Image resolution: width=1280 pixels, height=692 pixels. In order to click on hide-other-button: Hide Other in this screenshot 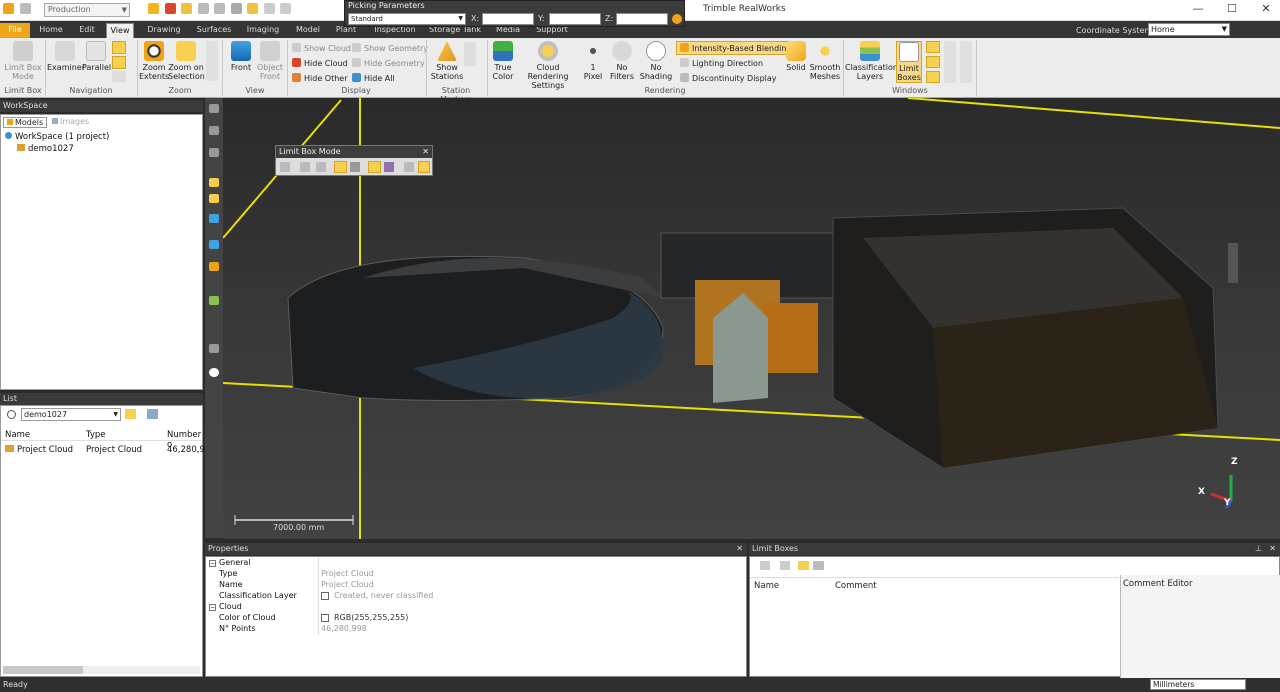, I will do `click(320, 78)`.